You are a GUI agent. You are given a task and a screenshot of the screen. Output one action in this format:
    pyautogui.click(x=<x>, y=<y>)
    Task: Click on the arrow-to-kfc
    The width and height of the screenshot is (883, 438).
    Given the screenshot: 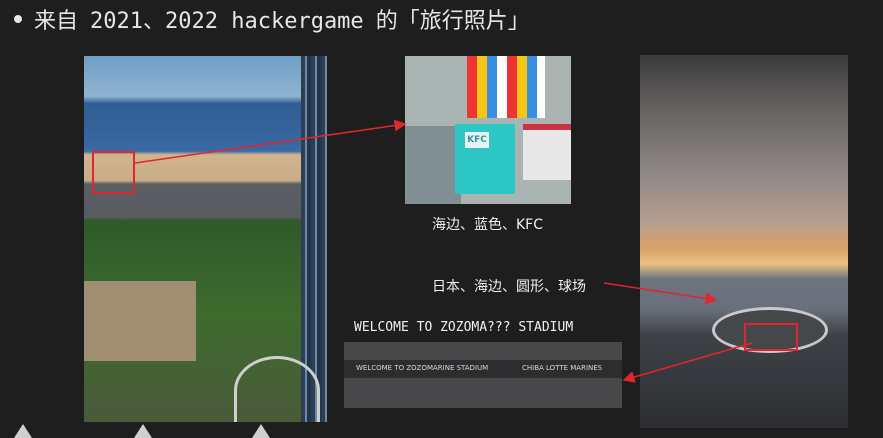 What is the action you would take?
    pyautogui.click(x=270, y=141)
    